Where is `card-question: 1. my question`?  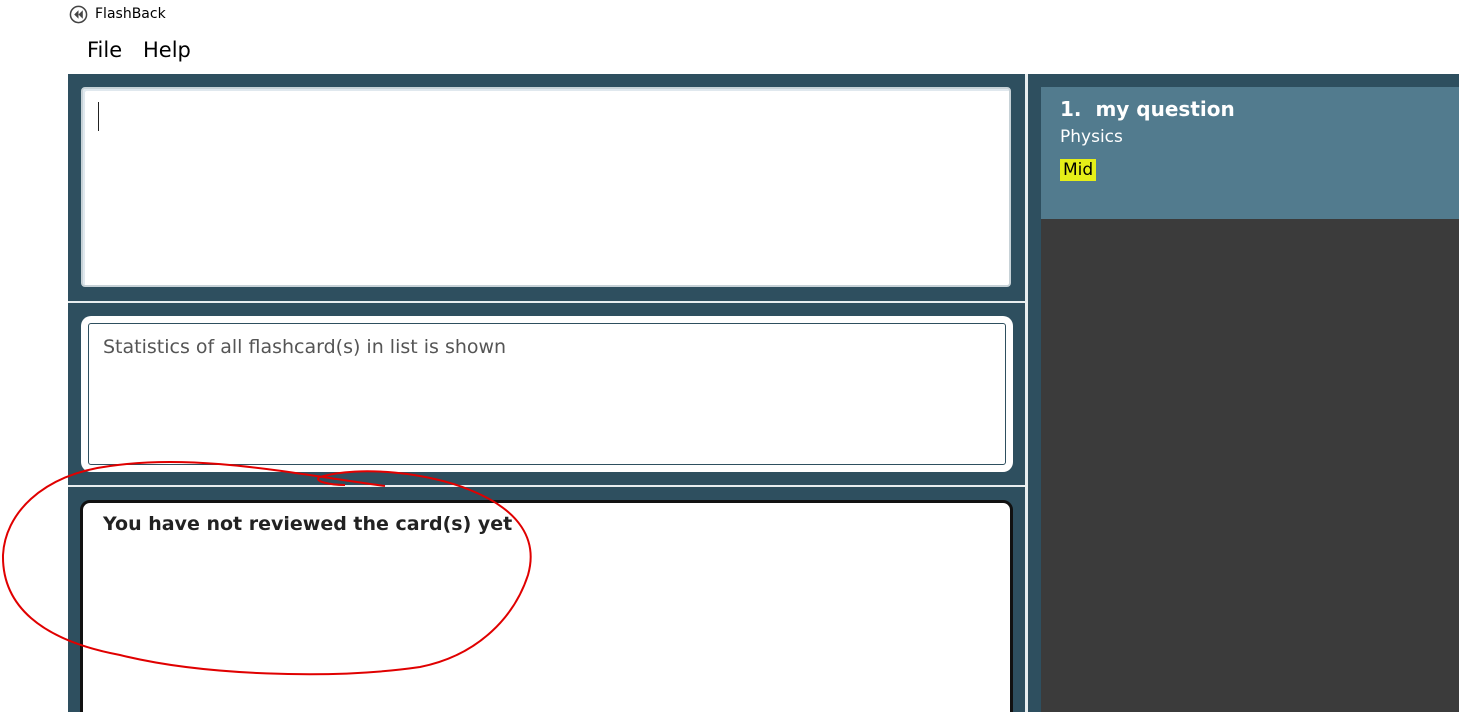
card-question: 1. my question is located at coordinates (1147, 109).